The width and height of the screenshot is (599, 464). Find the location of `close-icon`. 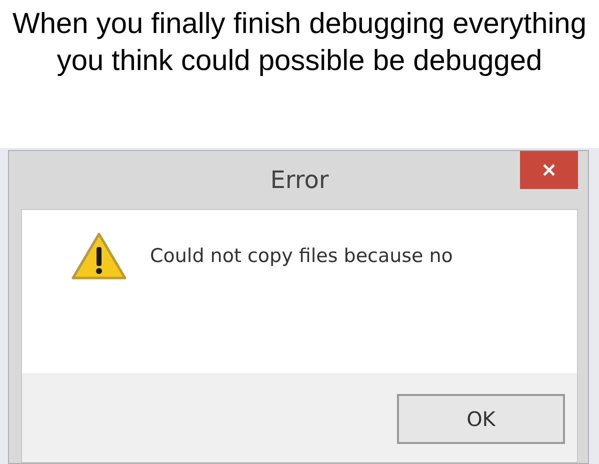

close-icon is located at coordinates (549, 170).